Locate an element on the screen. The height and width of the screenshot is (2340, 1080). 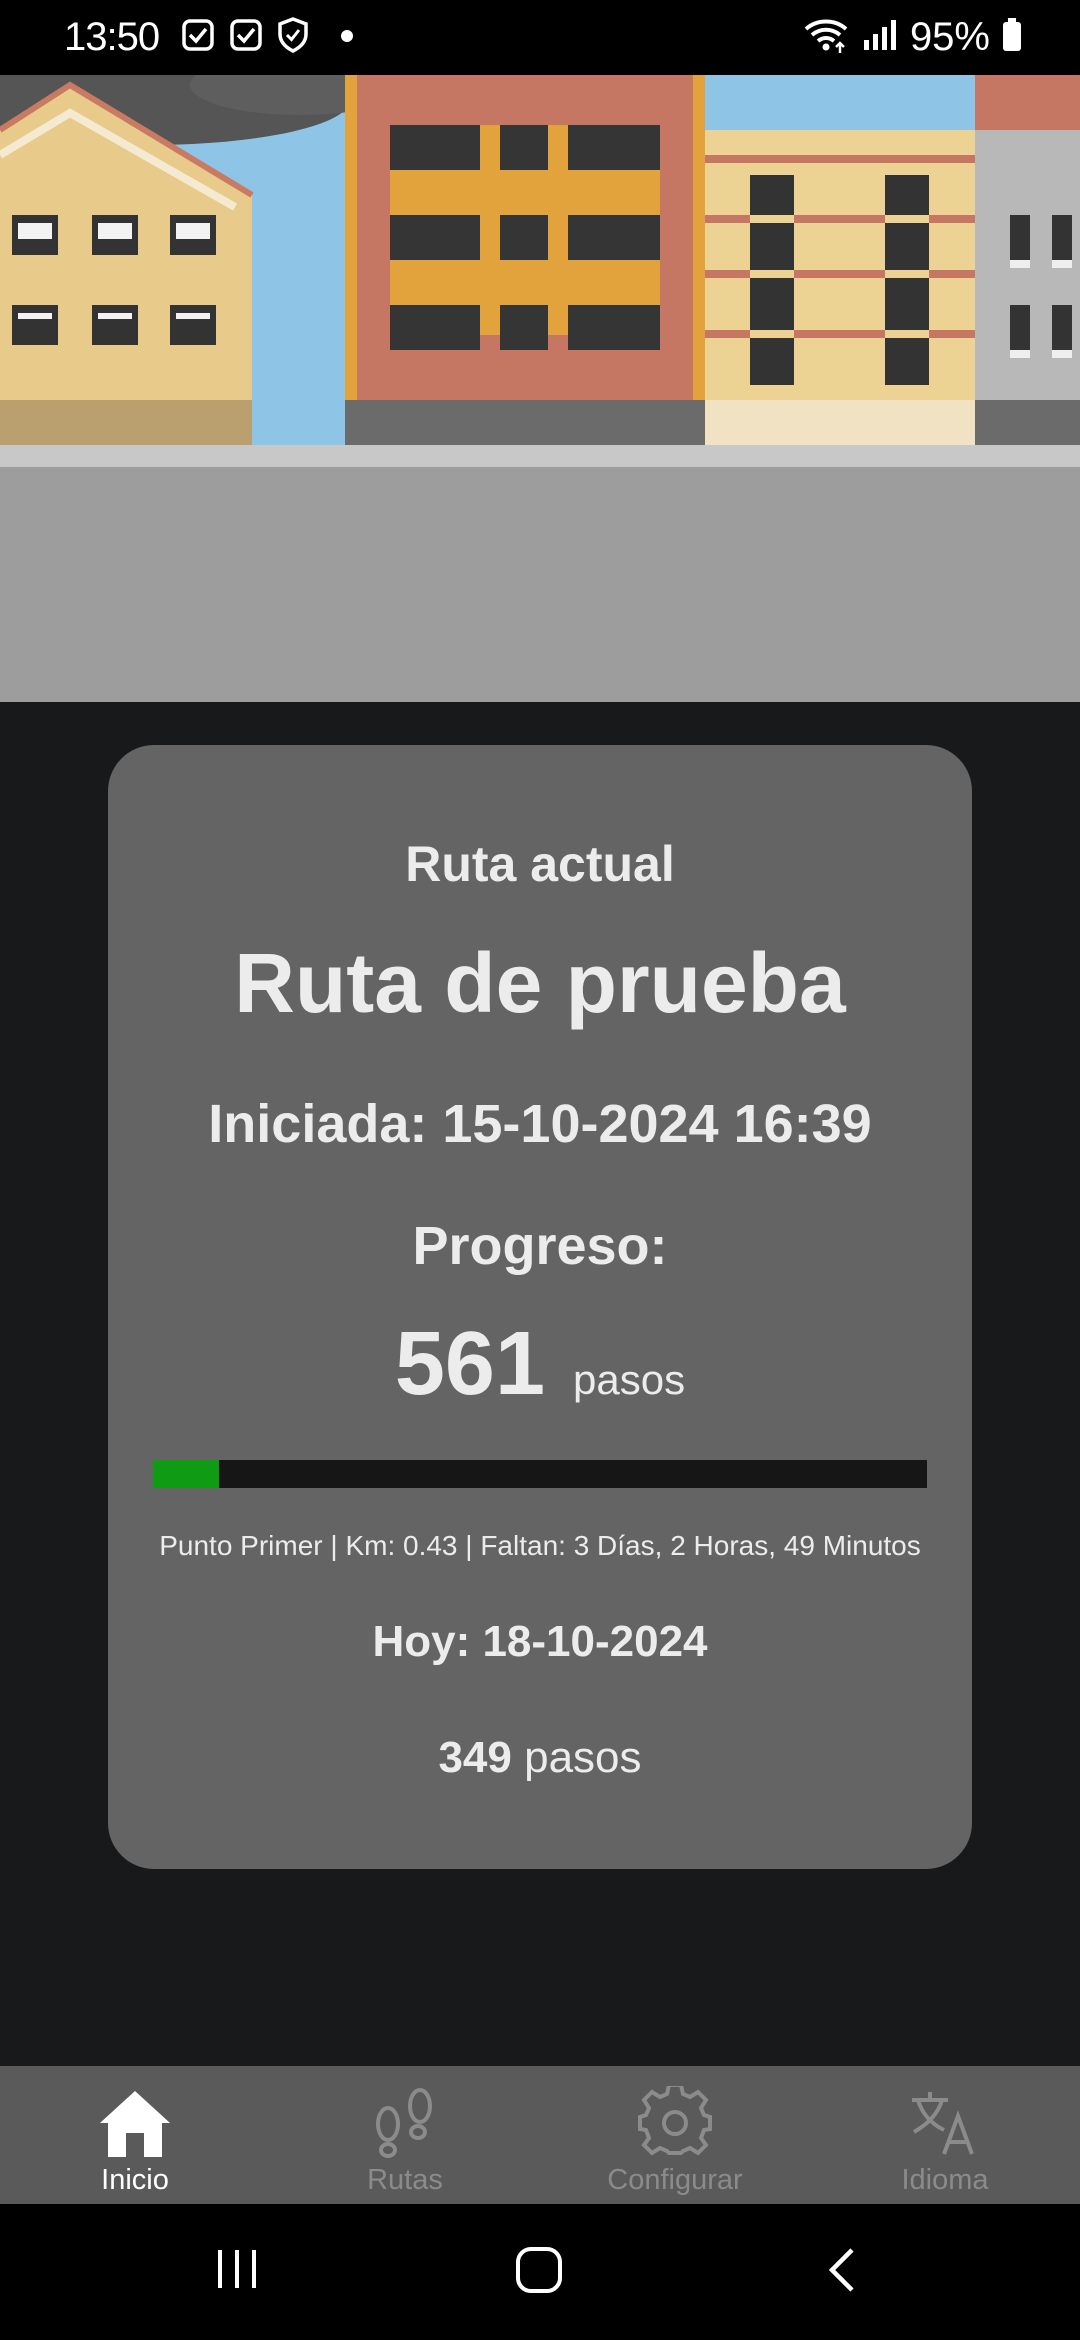
shield-check-icon is located at coordinates (293, 37).